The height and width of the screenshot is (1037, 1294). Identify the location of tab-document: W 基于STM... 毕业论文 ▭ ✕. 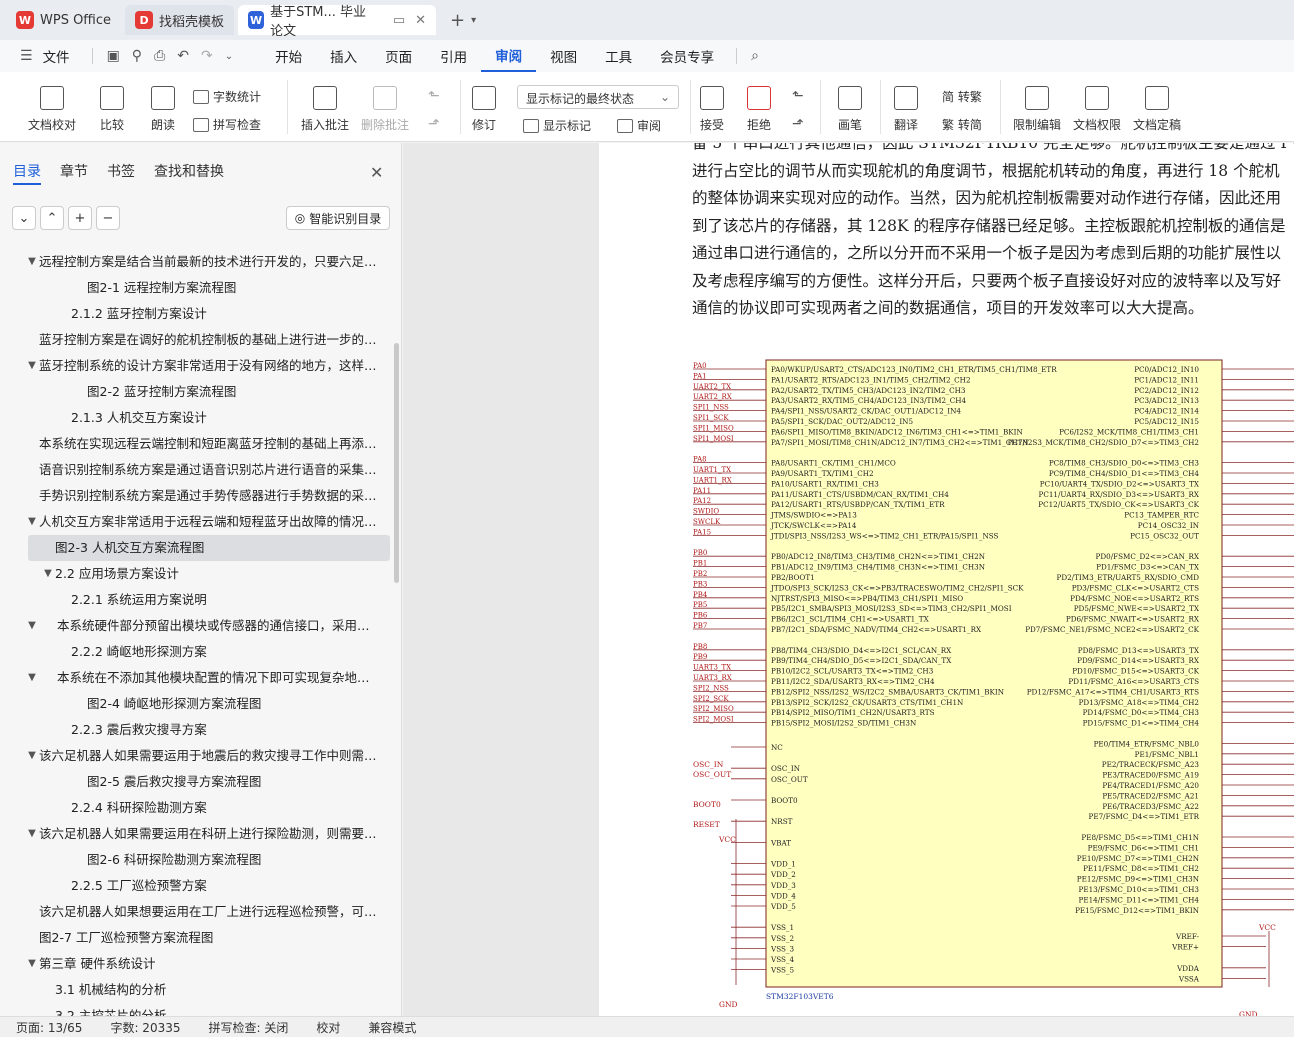
(337, 22).